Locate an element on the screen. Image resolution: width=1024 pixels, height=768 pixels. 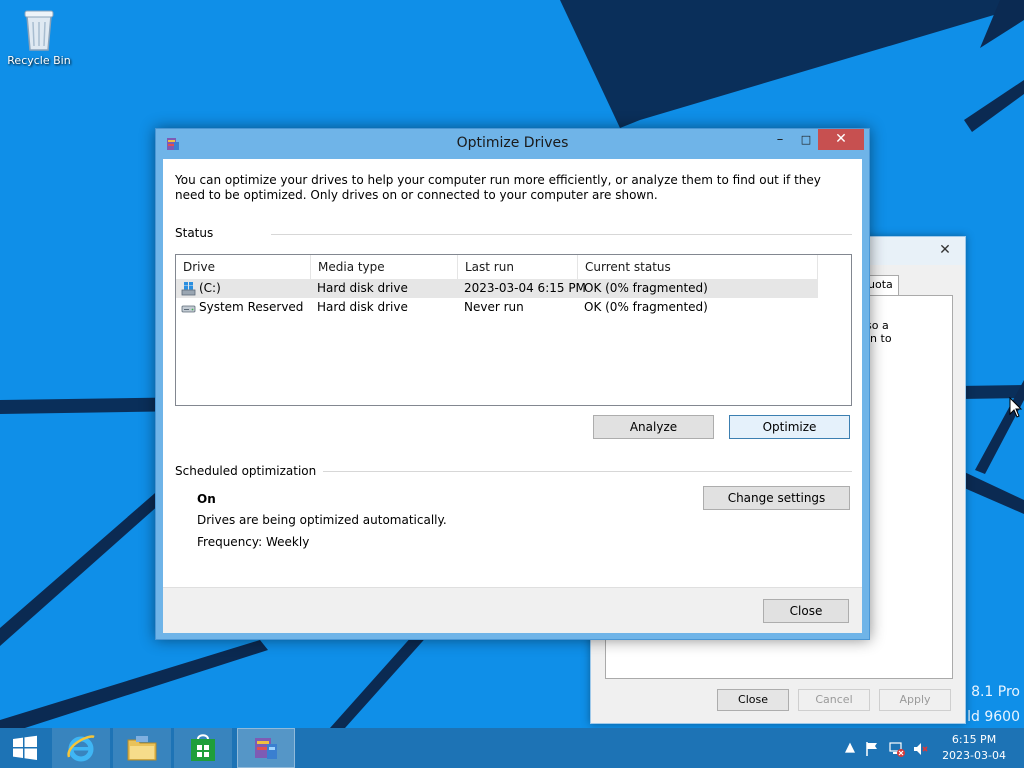
store-icon is located at coordinates (203, 747).